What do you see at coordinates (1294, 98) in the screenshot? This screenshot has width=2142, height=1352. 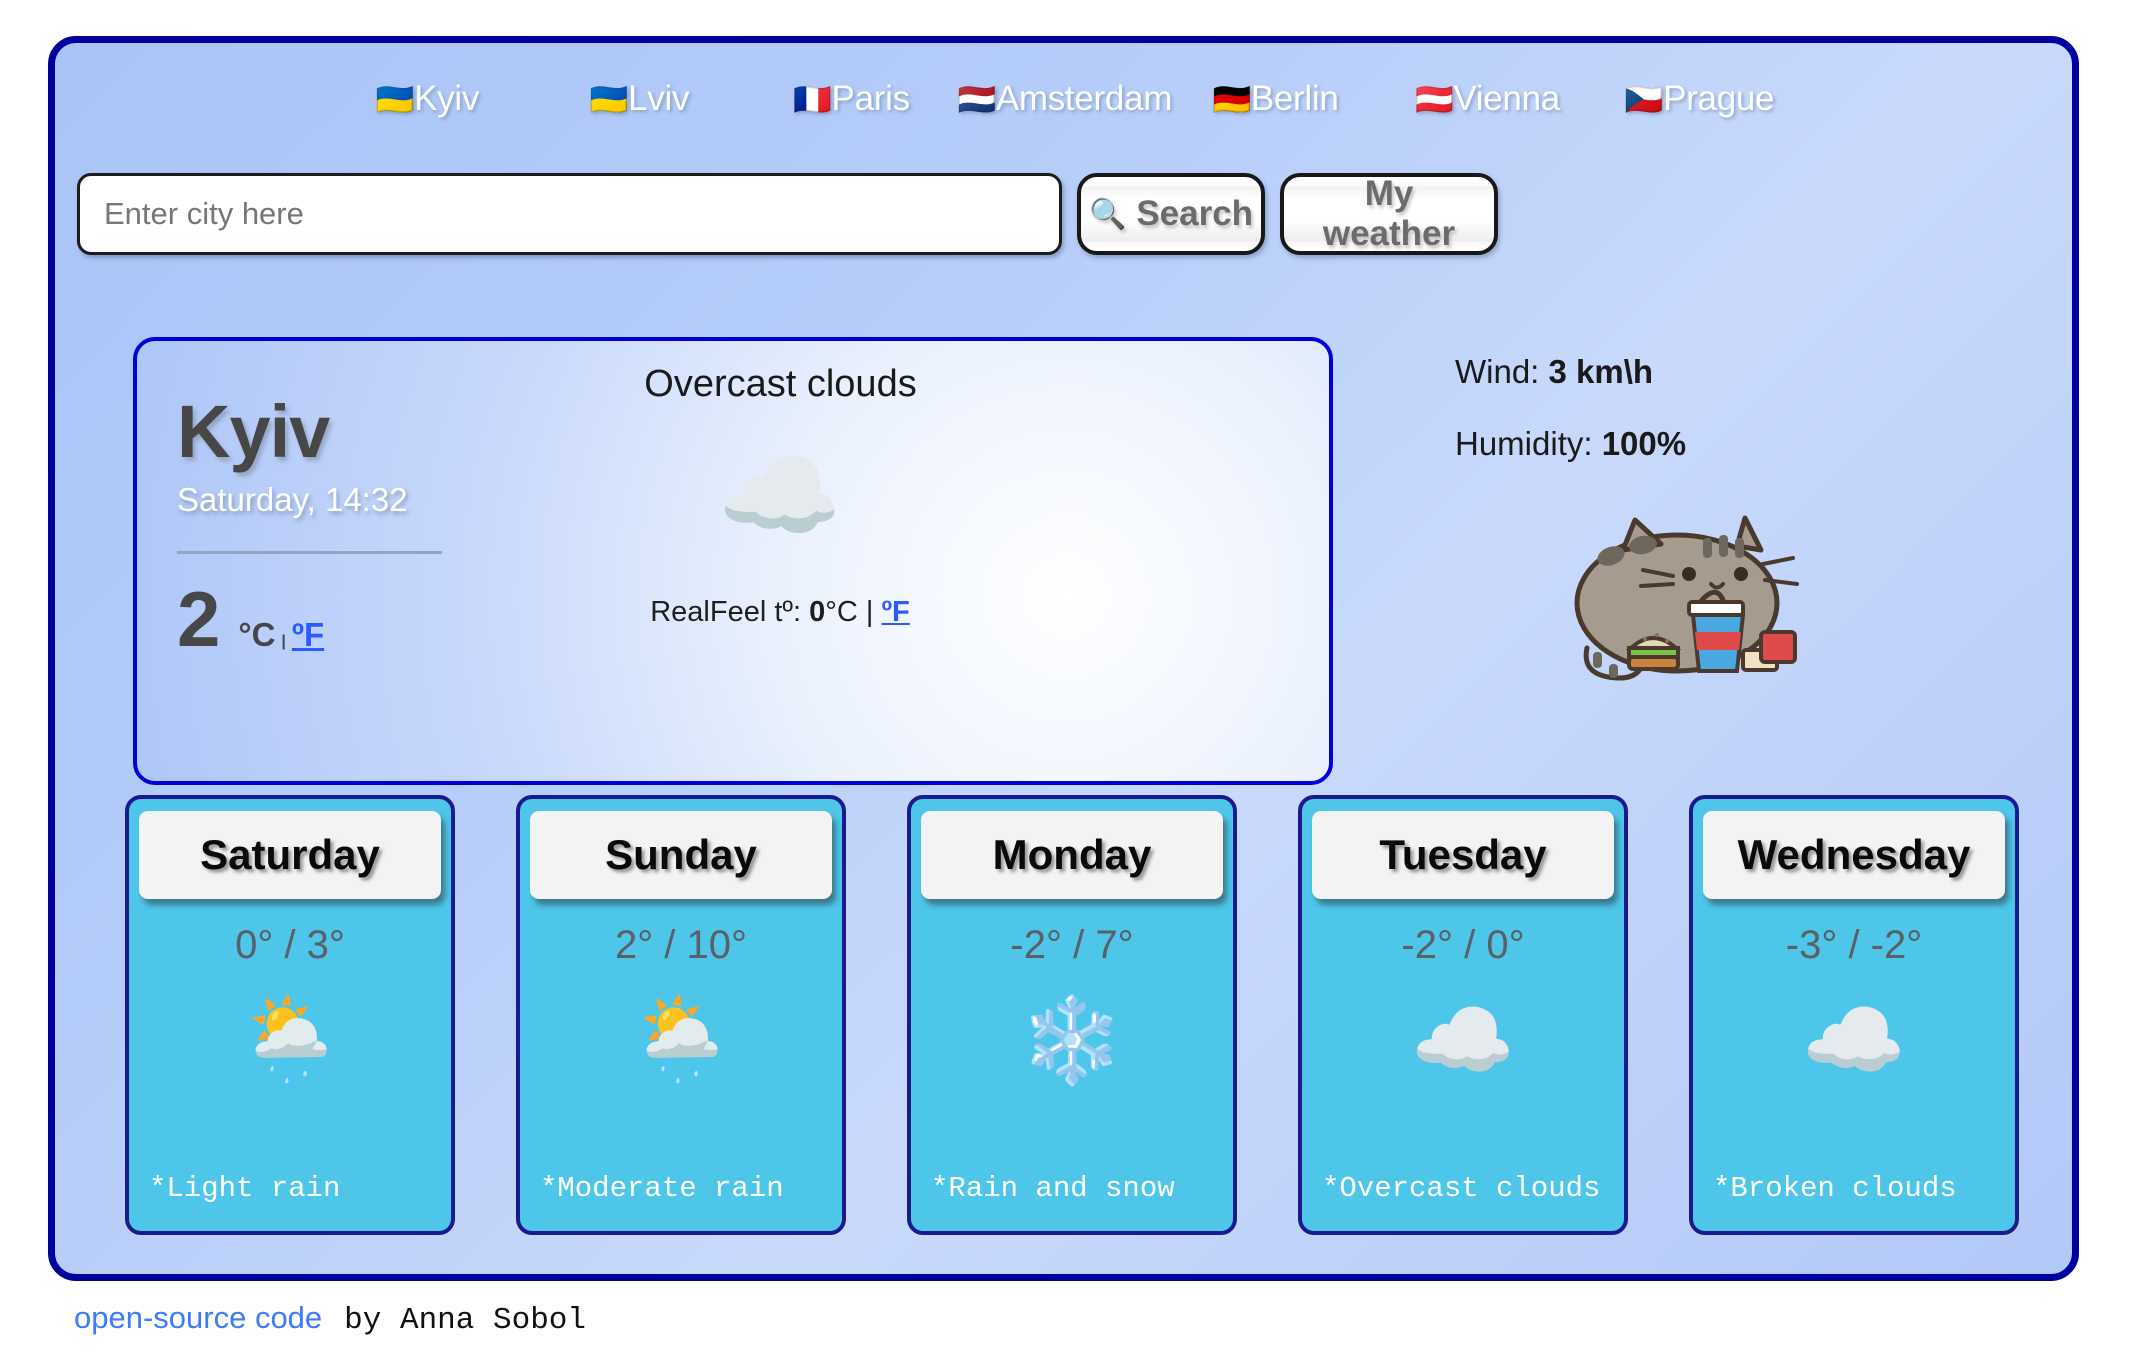 I see `nav-link-label: Berlin` at bounding box center [1294, 98].